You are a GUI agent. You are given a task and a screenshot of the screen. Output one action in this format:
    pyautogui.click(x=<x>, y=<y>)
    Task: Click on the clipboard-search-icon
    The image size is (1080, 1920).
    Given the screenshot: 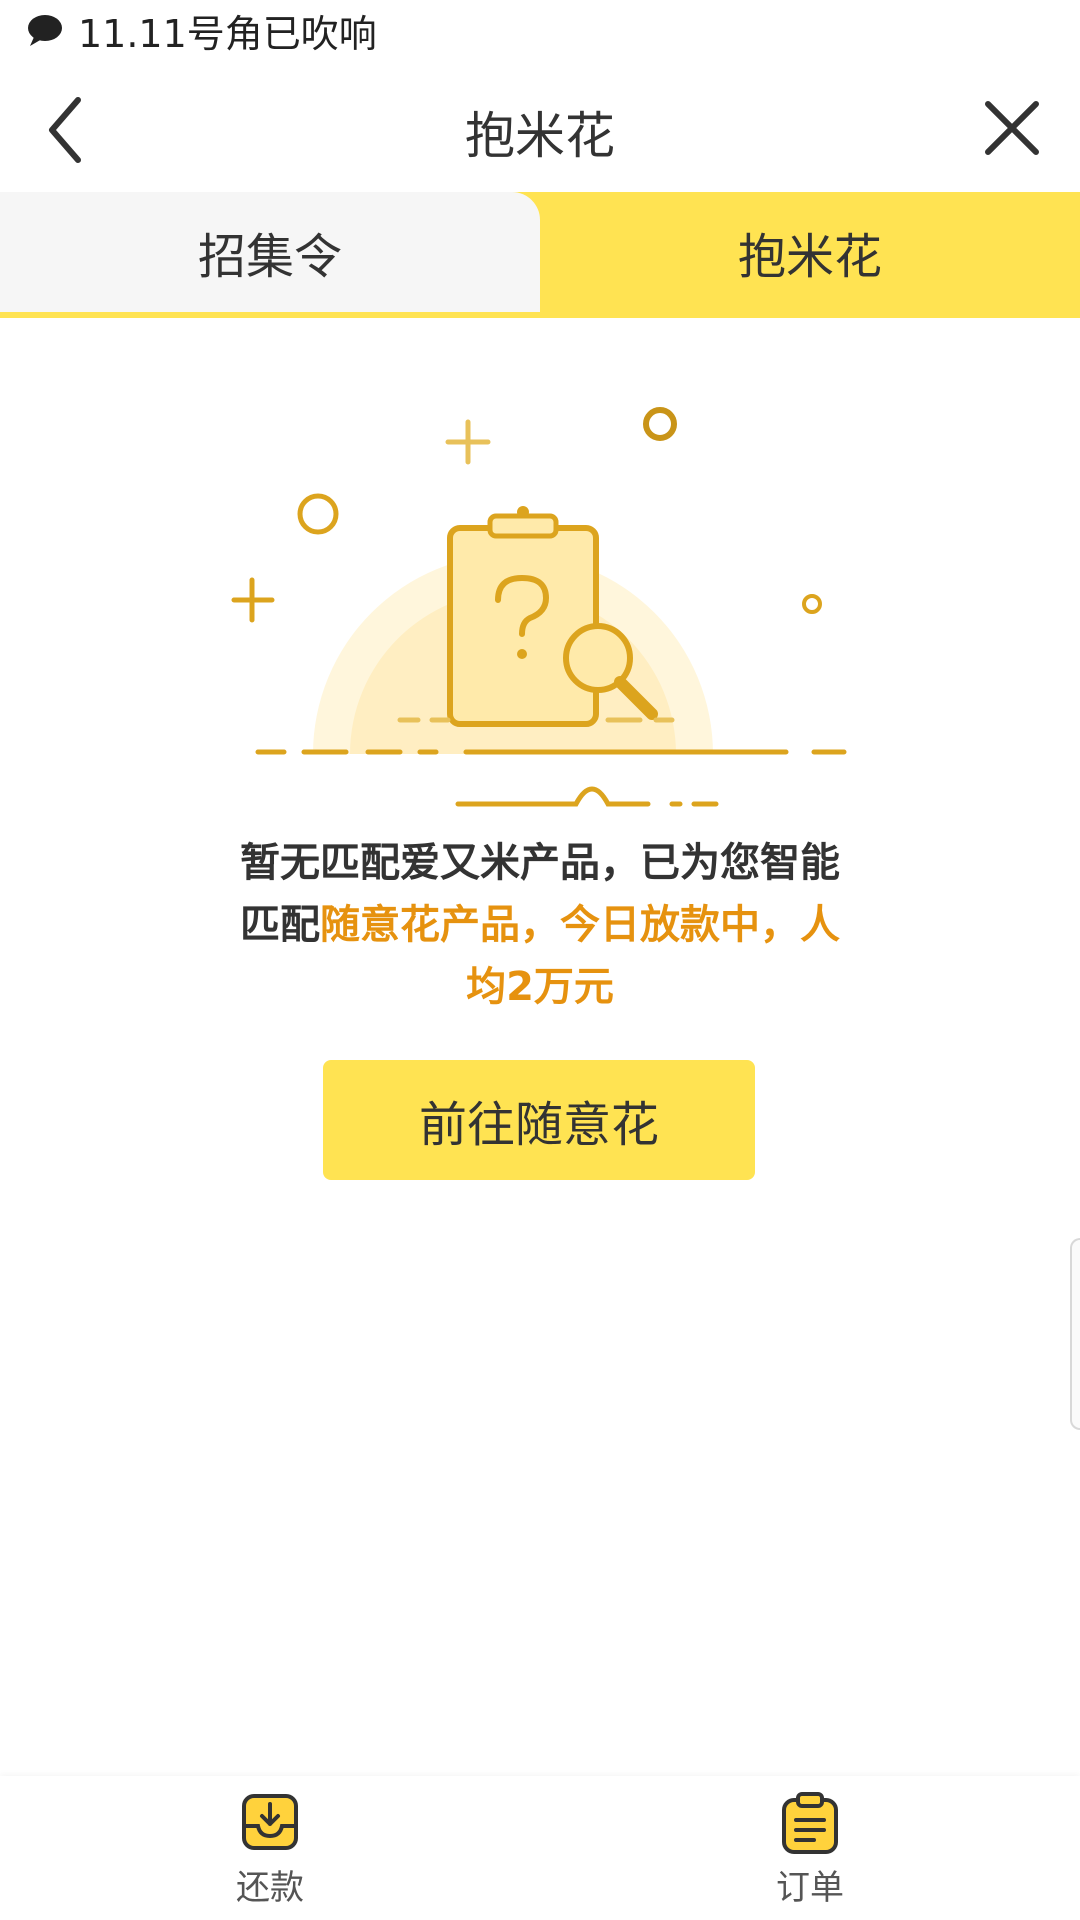 What is the action you would take?
    pyautogui.click(x=539, y=607)
    